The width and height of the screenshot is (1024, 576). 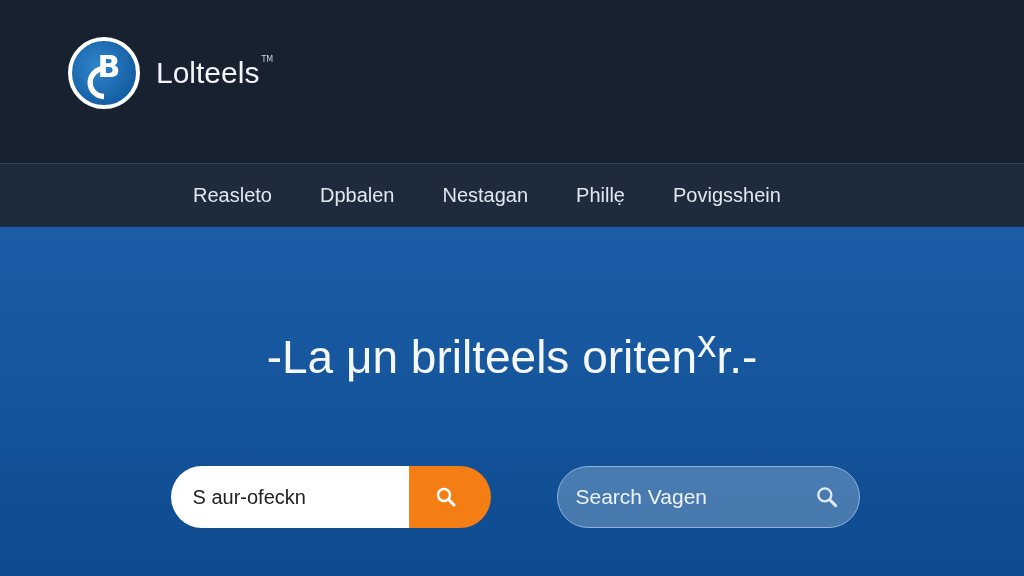 I want to click on search-field: S aur-ofeckn, so click(x=289, y=497).